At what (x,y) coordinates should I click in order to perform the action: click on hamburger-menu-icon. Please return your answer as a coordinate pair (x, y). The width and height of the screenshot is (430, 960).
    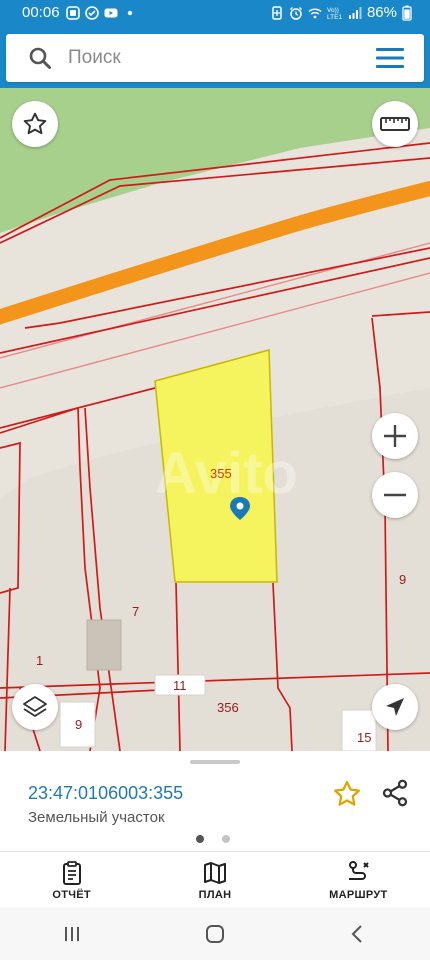
    Looking at the image, I should click on (390, 58).